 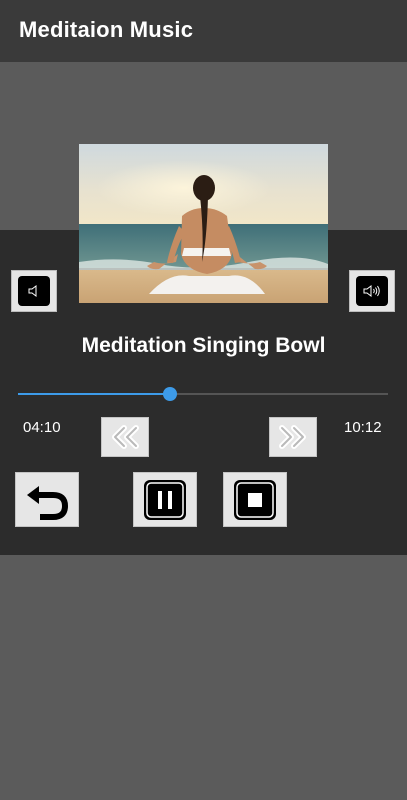 What do you see at coordinates (169, 394) in the screenshot?
I see `seek-bar-thumb` at bounding box center [169, 394].